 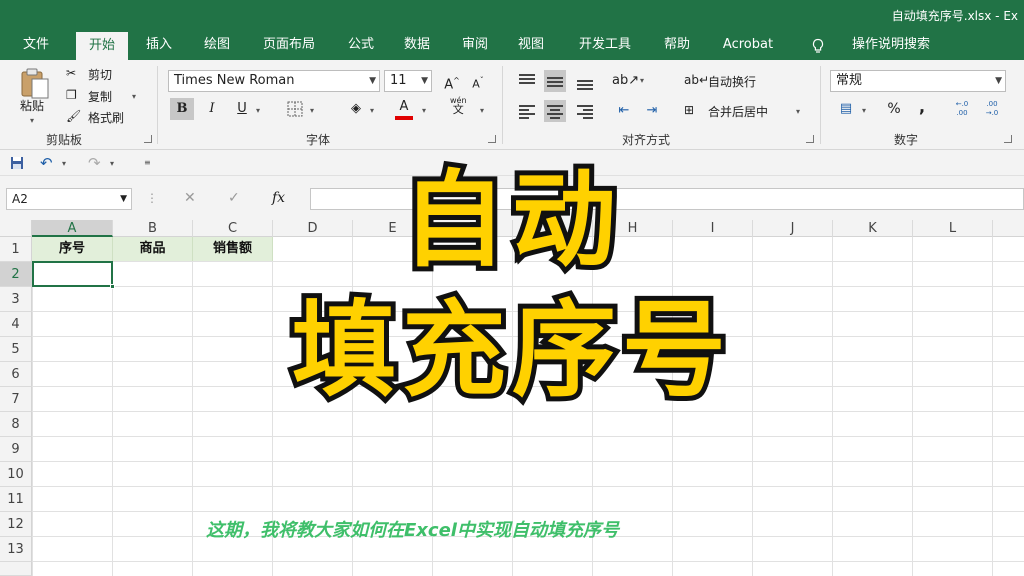 What do you see at coordinates (35, 83) in the screenshot?
I see `paste-icon` at bounding box center [35, 83].